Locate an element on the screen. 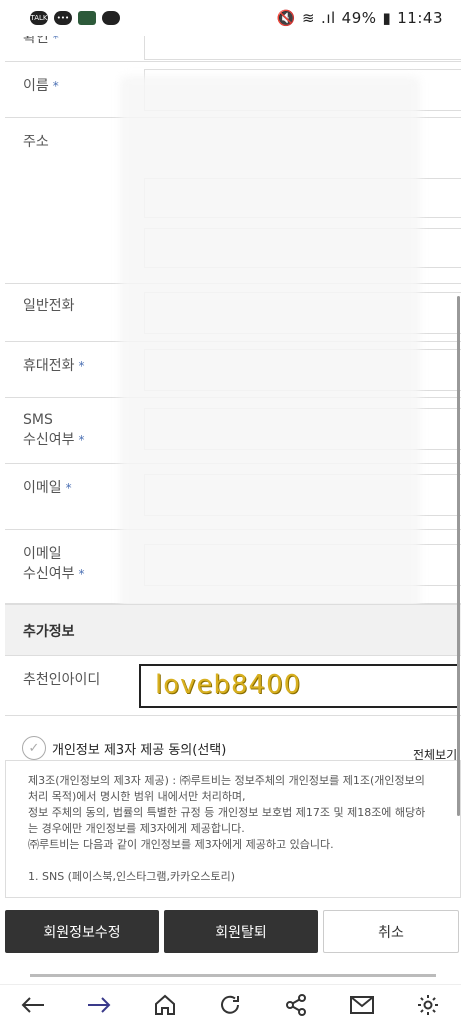 The width and height of the screenshot is (461, 1024). status-bar-system: 🔇 ≋ .ıl 49% ▮ 11:43 is located at coordinates (360, 18).